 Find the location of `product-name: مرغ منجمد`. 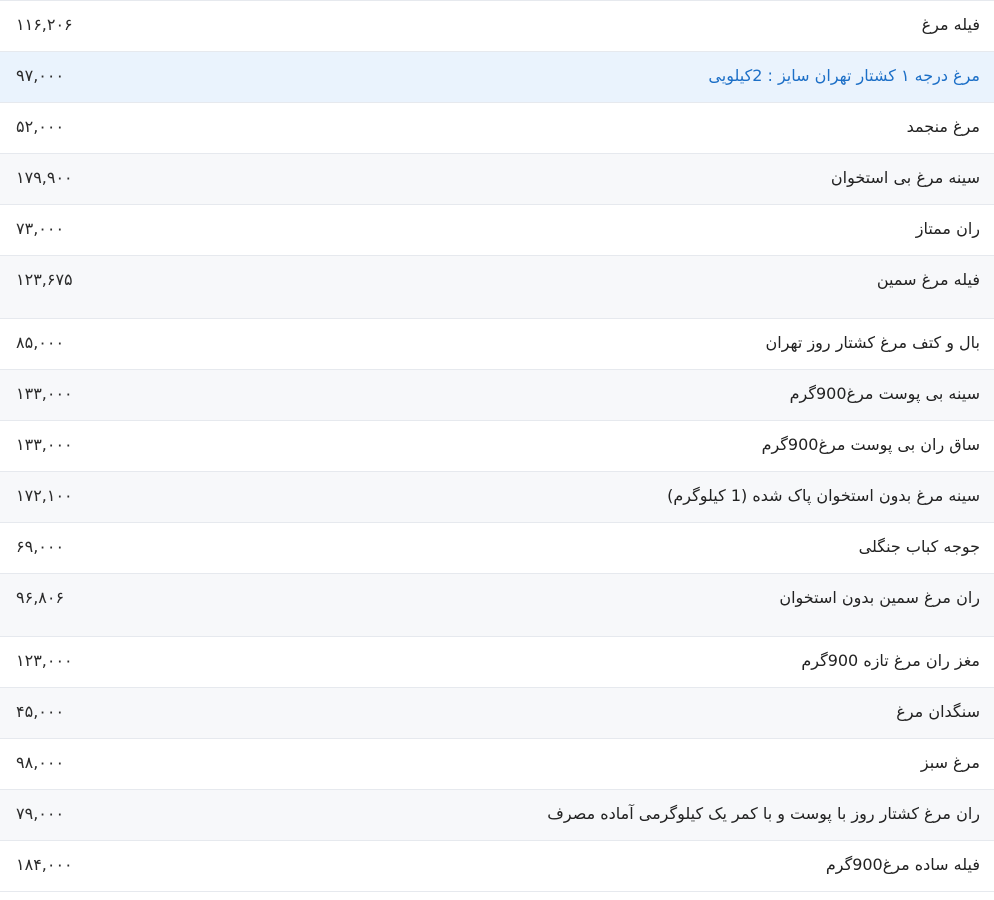

product-name: مرغ منجمد is located at coordinates (943, 126).